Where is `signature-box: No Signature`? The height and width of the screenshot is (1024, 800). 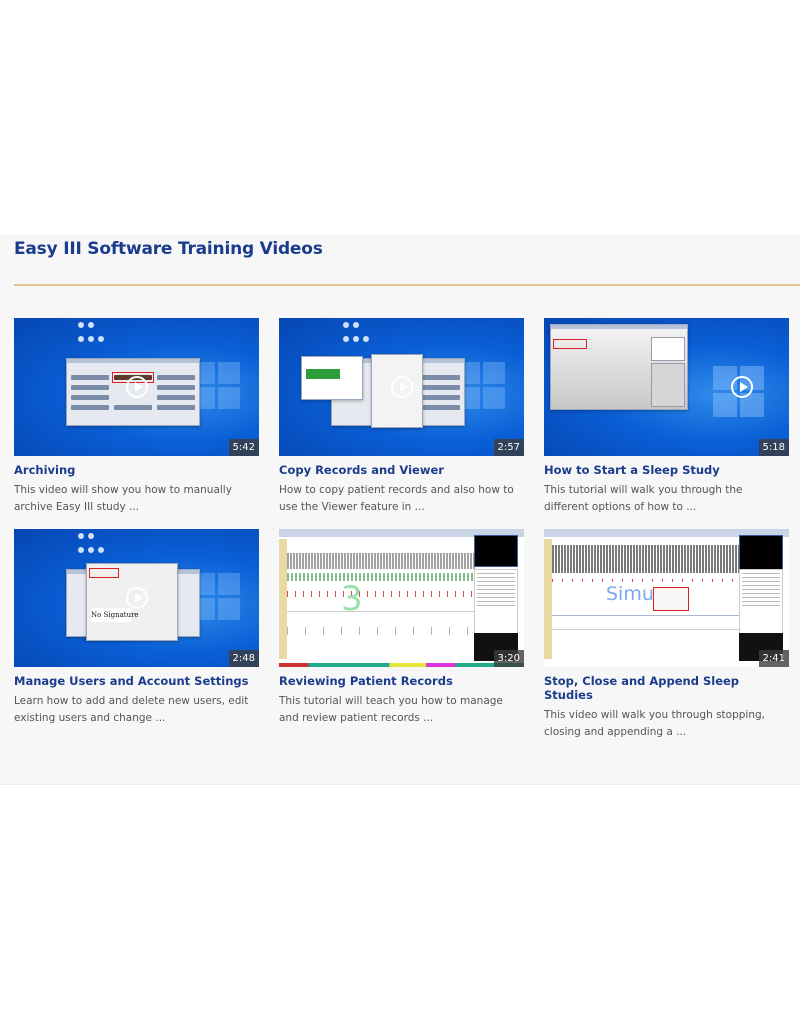 signature-box: No Signature is located at coordinates (115, 615).